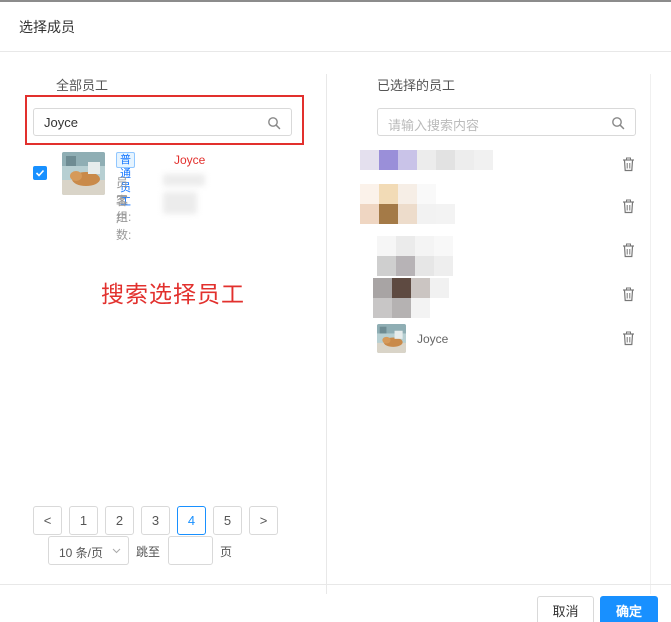 This screenshot has height=622, width=671. Describe the element at coordinates (434, 125) in the screenshot. I see `selected-search-placeholder: 请输入搜索内容` at that location.